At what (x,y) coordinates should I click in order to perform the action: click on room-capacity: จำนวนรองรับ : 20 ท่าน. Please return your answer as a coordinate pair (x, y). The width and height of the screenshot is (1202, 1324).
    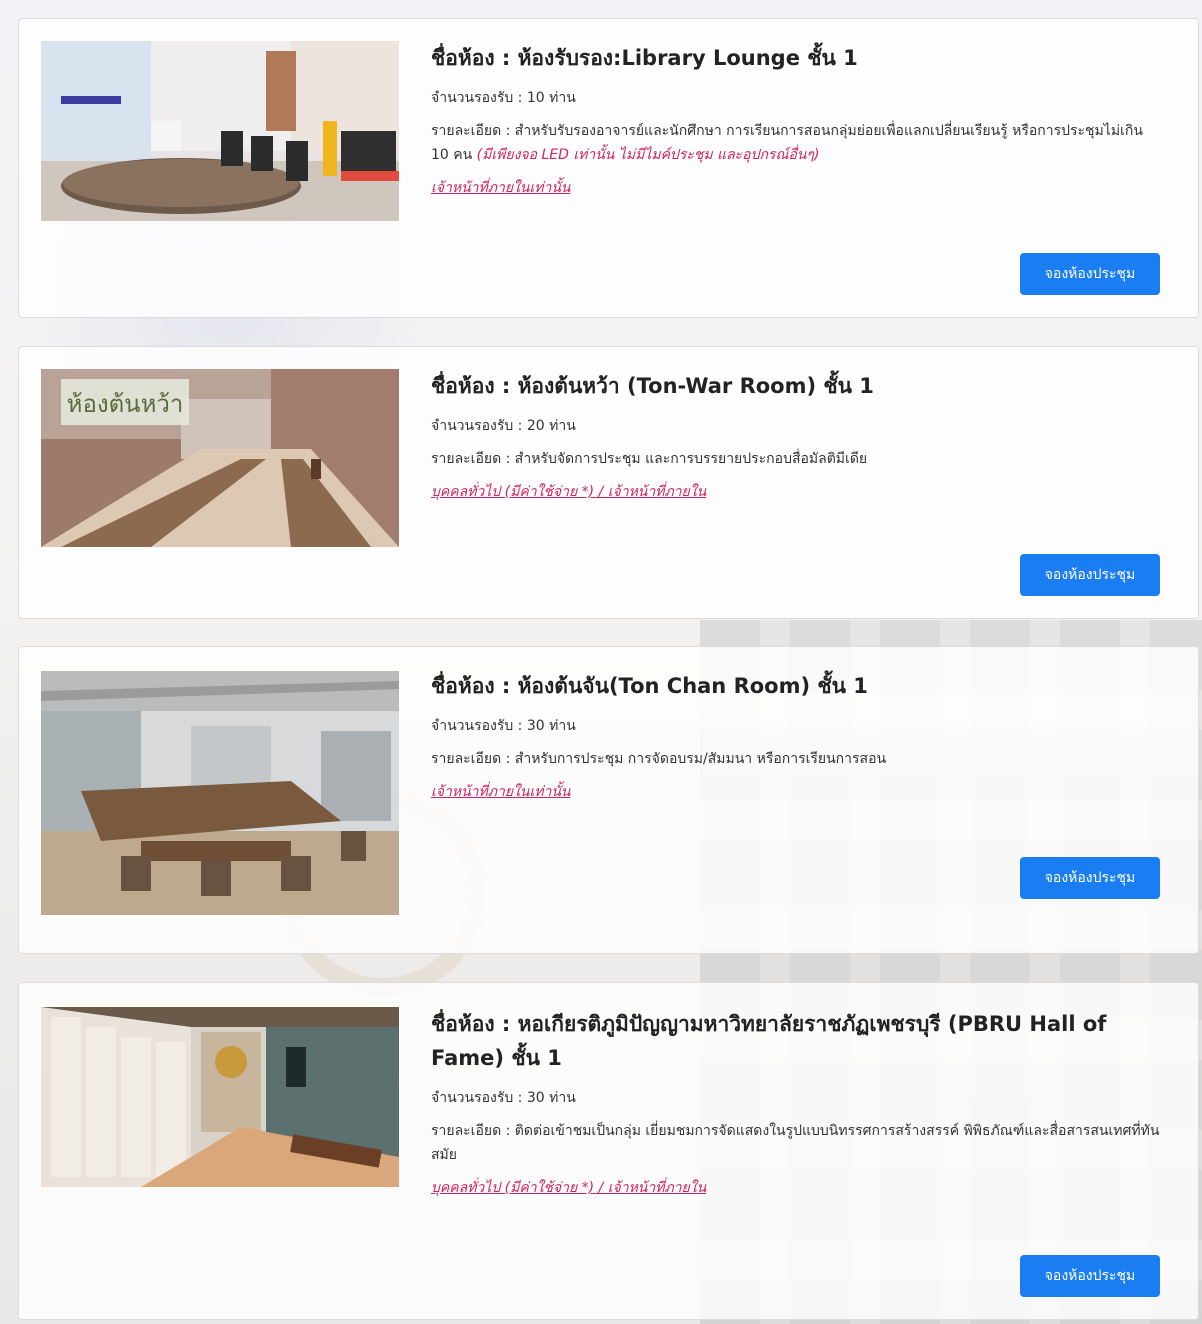
    Looking at the image, I should click on (503, 426).